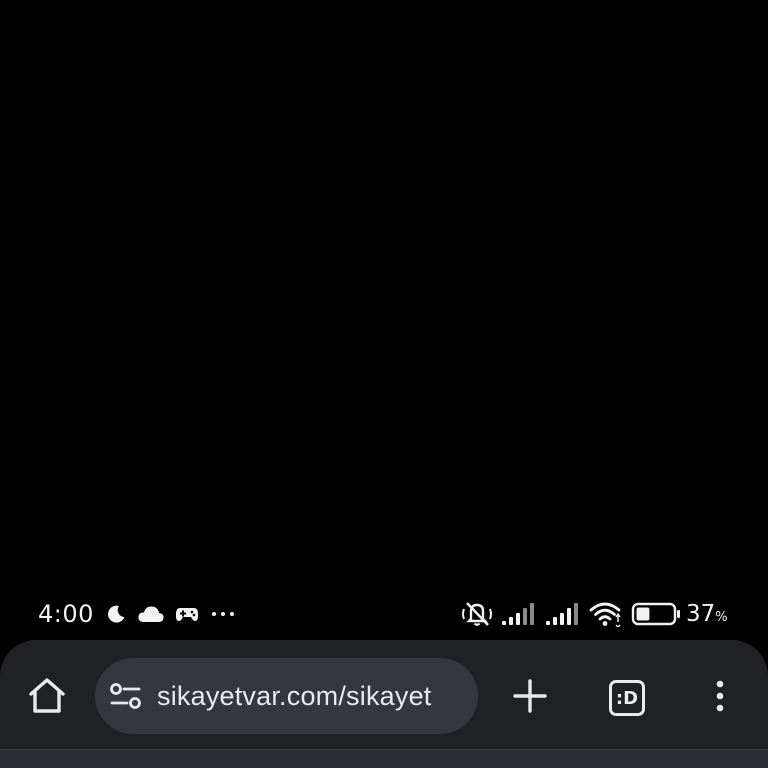  Describe the element at coordinates (187, 614) in the screenshot. I see `gamepad-icon` at that location.